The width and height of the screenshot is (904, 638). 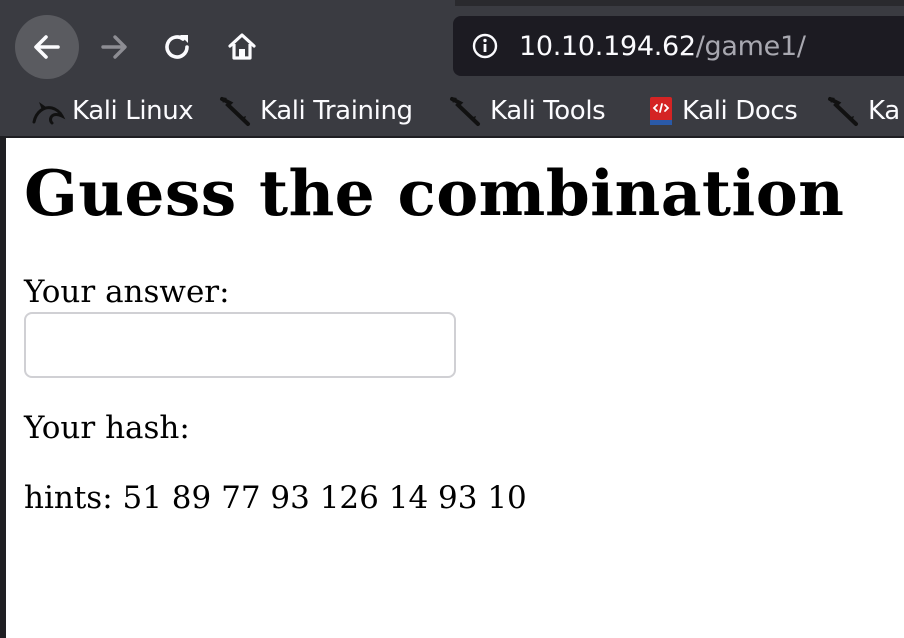 I want to click on reload-icon, so click(x=177, y=47).